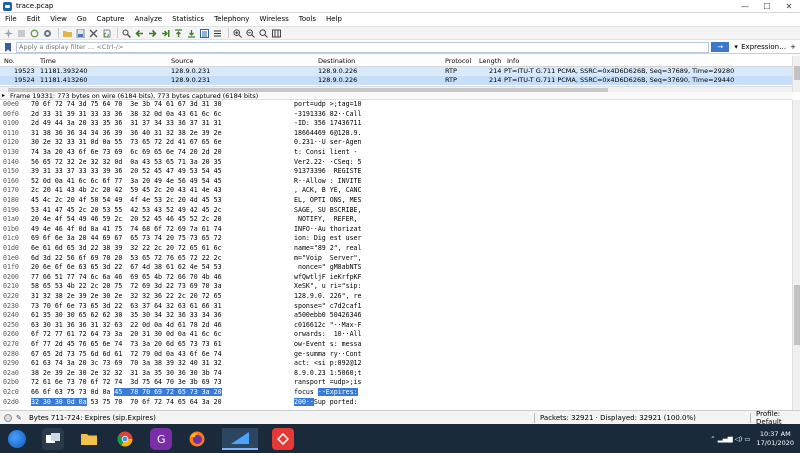 The width and height of the screenshot is (800, 453). Describe the element at coordinates (490, 61) in the screenshot. I see `column-length: Length` at that location.